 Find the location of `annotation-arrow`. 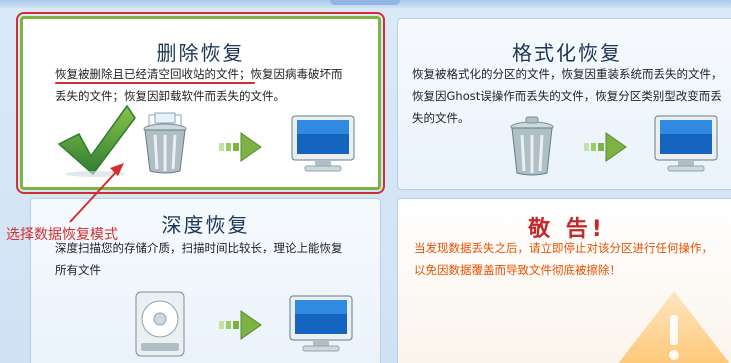

annotation-arrow is located at coordinates (96, 193).